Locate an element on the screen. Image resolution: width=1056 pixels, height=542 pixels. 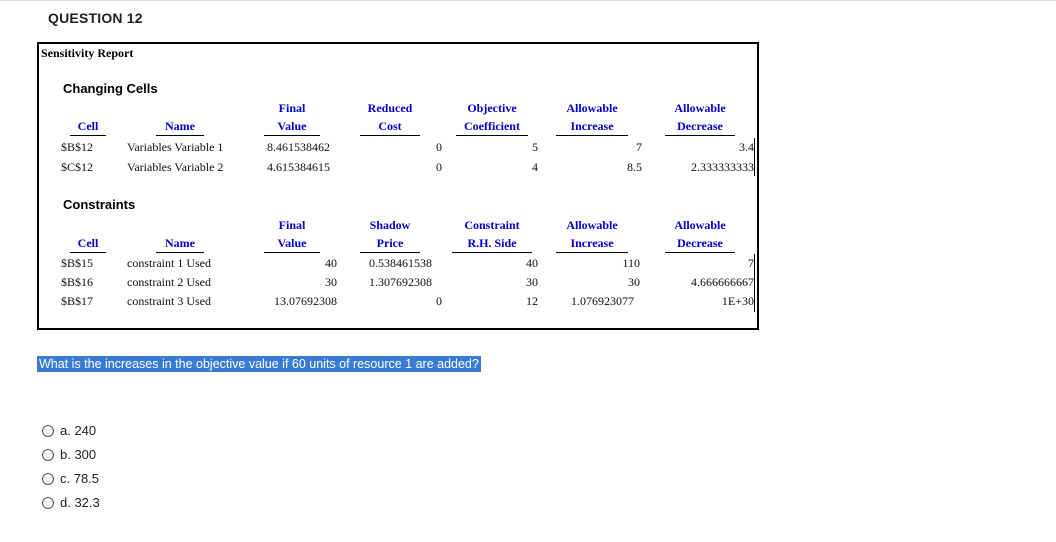
constraint-row-3-final: 13.07692308 is located at coordinates (305, 301).